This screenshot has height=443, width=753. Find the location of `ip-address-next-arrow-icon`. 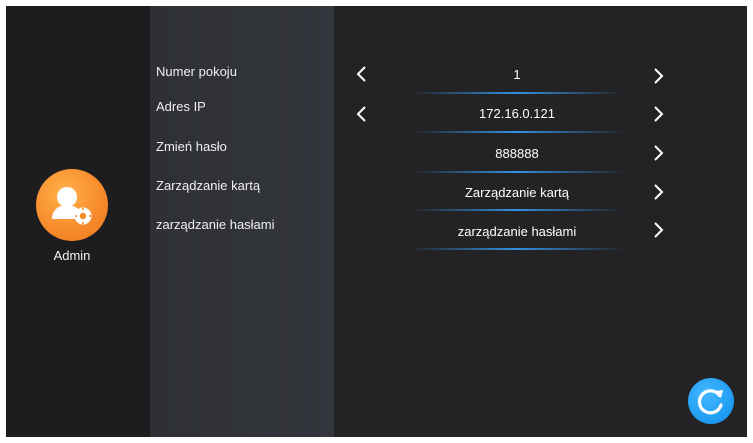

ip-address-next-arrow-icon is located at coordinates (658, 114).